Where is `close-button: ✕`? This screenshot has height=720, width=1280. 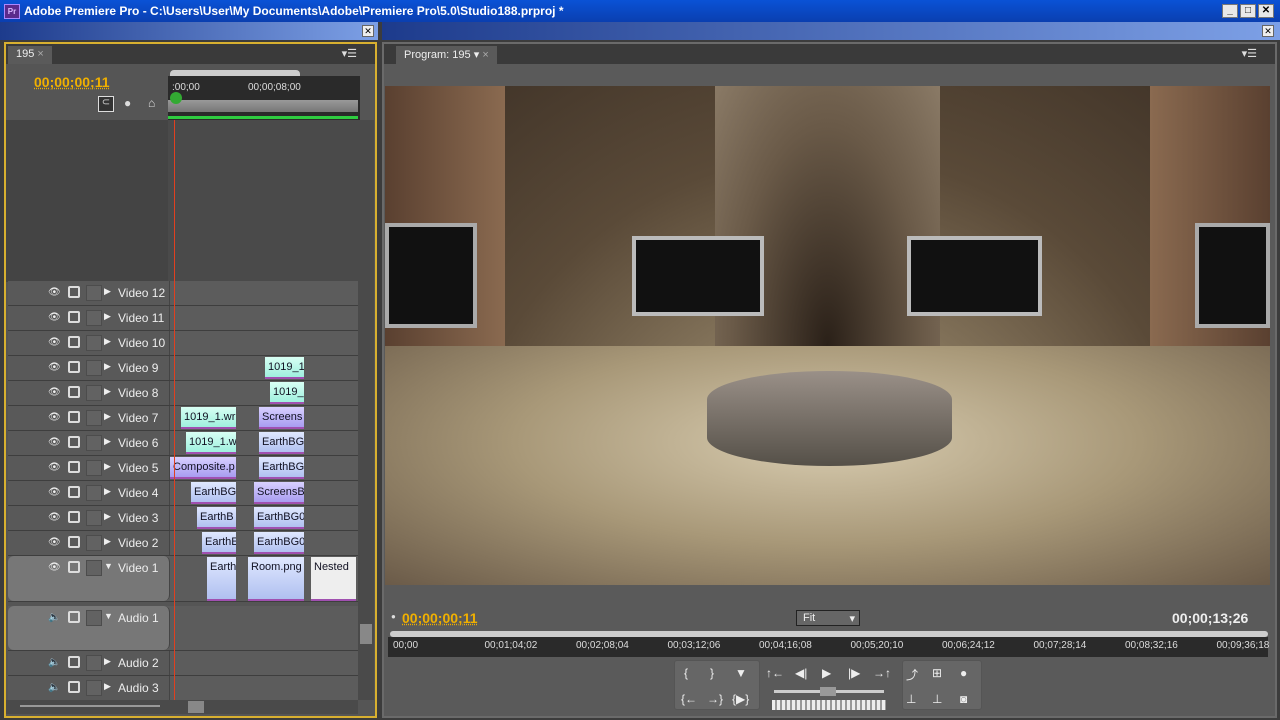 close-button: ✕ is located at coordinates (1266, 11).